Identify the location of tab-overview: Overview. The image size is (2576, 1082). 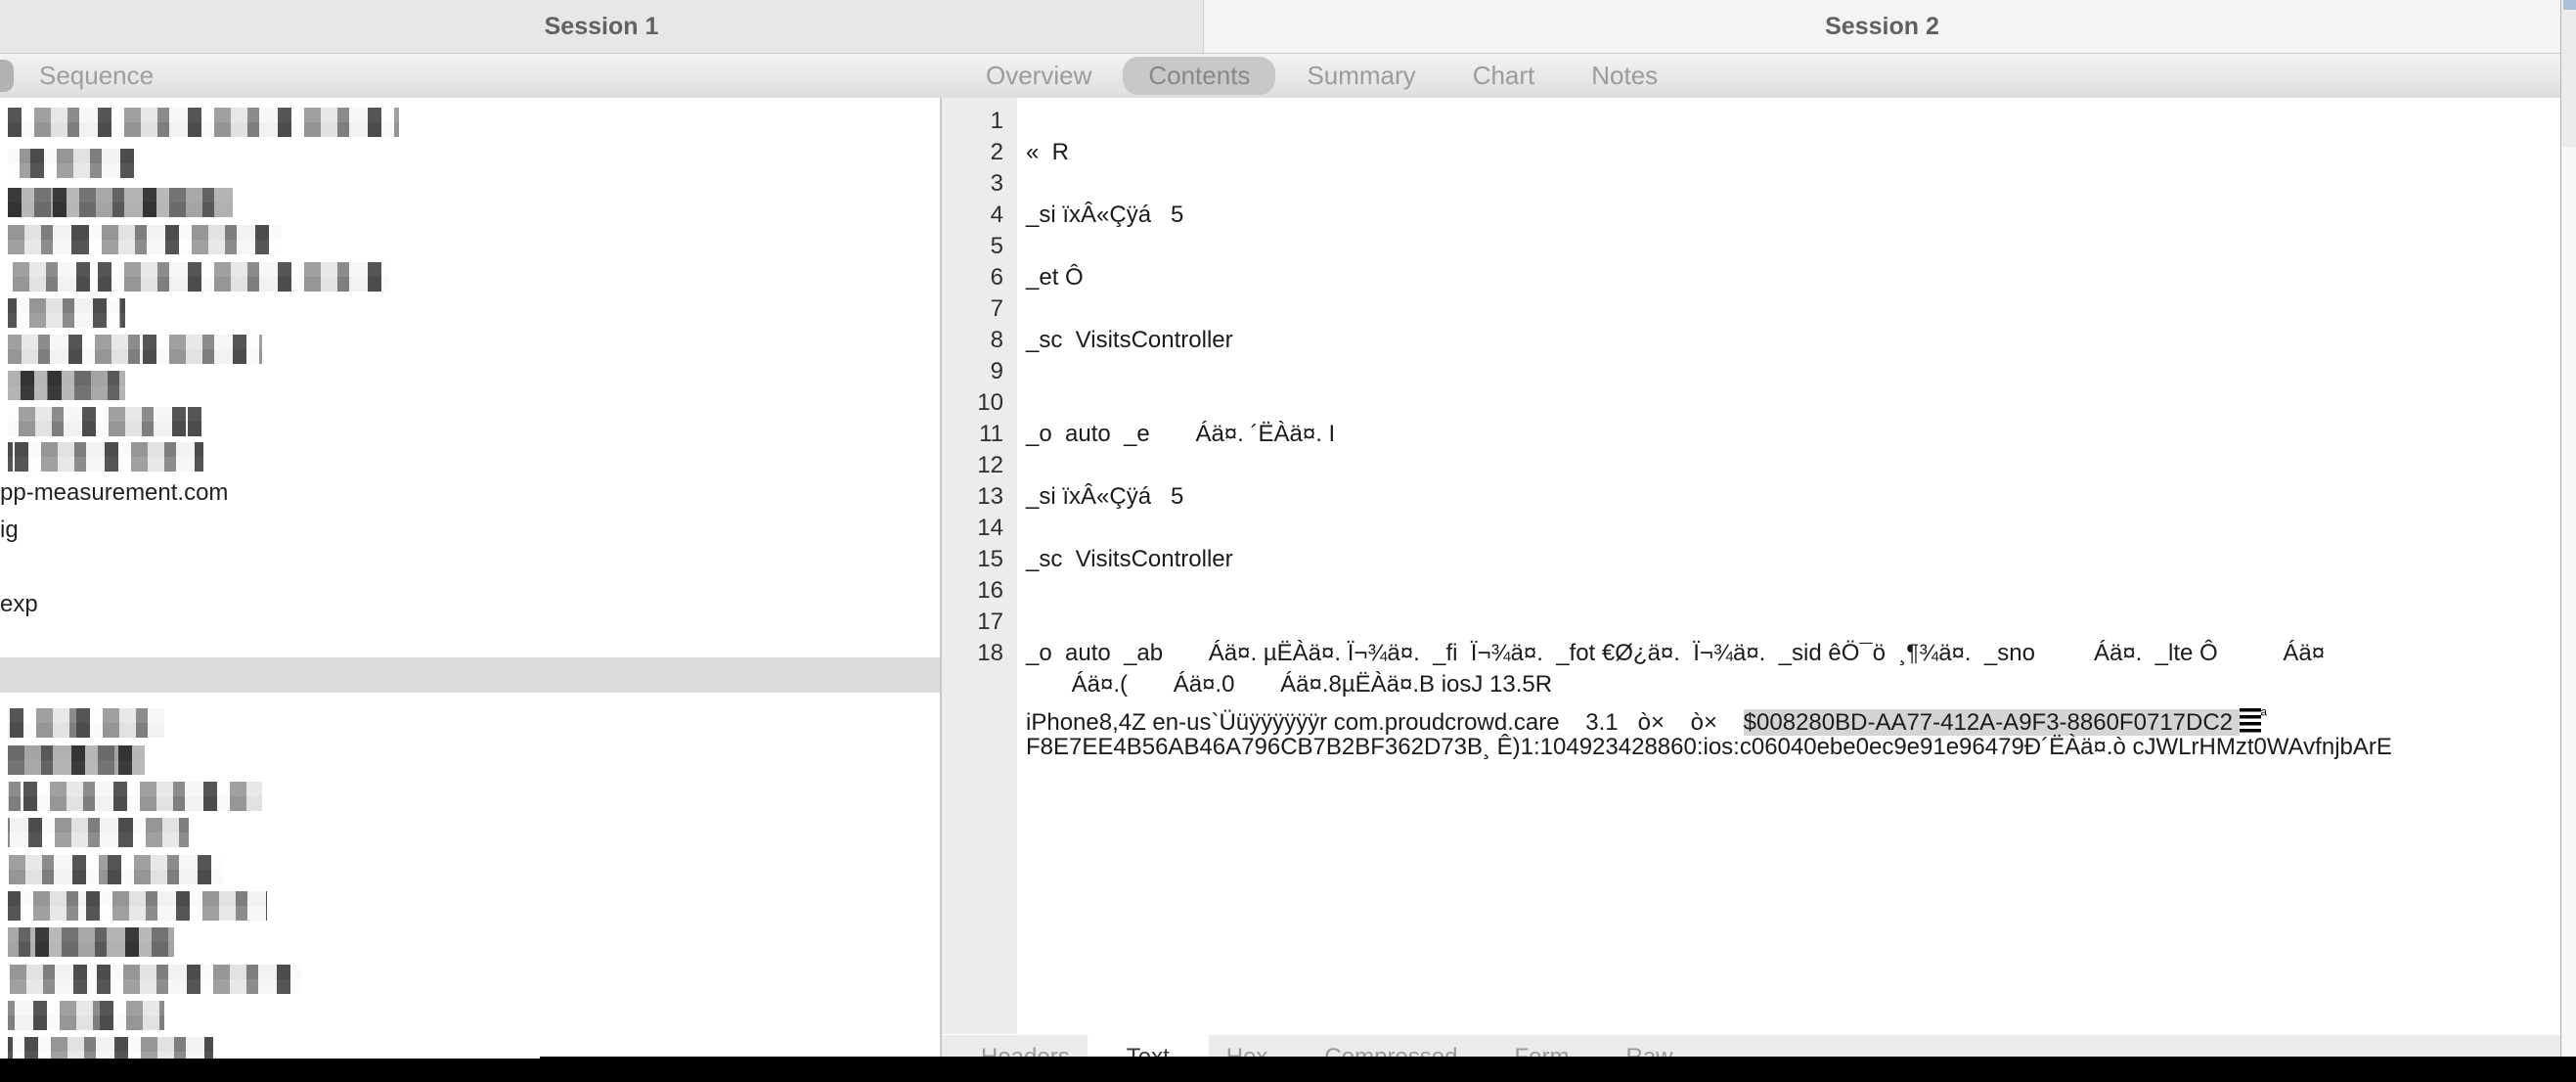
(1038, 76).